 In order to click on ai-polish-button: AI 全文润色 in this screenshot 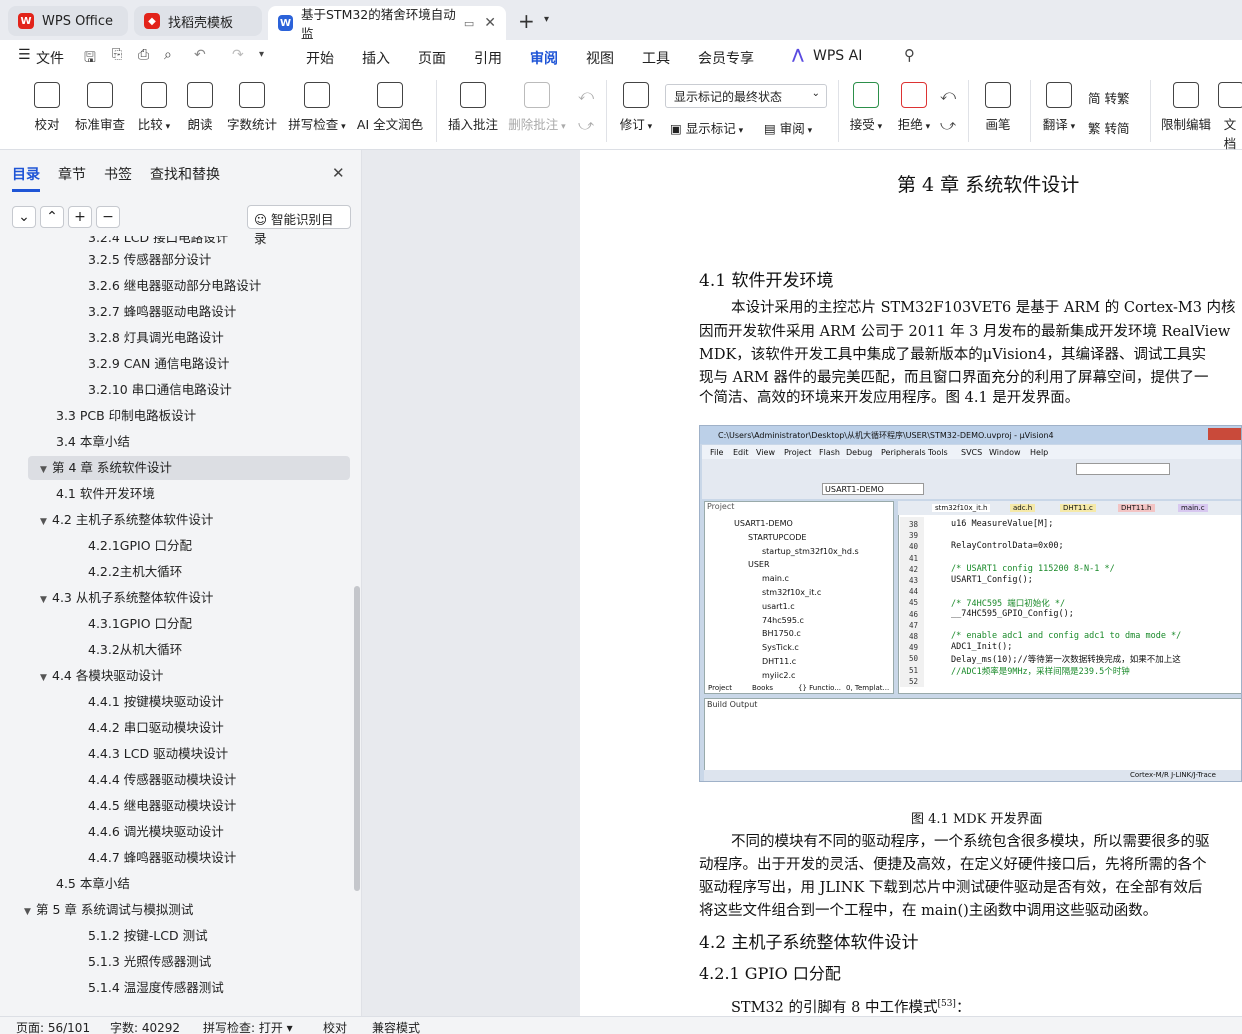, I will do `click(390, 107)`.